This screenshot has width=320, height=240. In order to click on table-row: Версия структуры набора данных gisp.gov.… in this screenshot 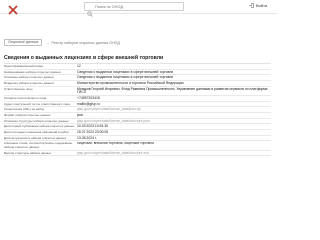, I will do `click(137, 154)`.